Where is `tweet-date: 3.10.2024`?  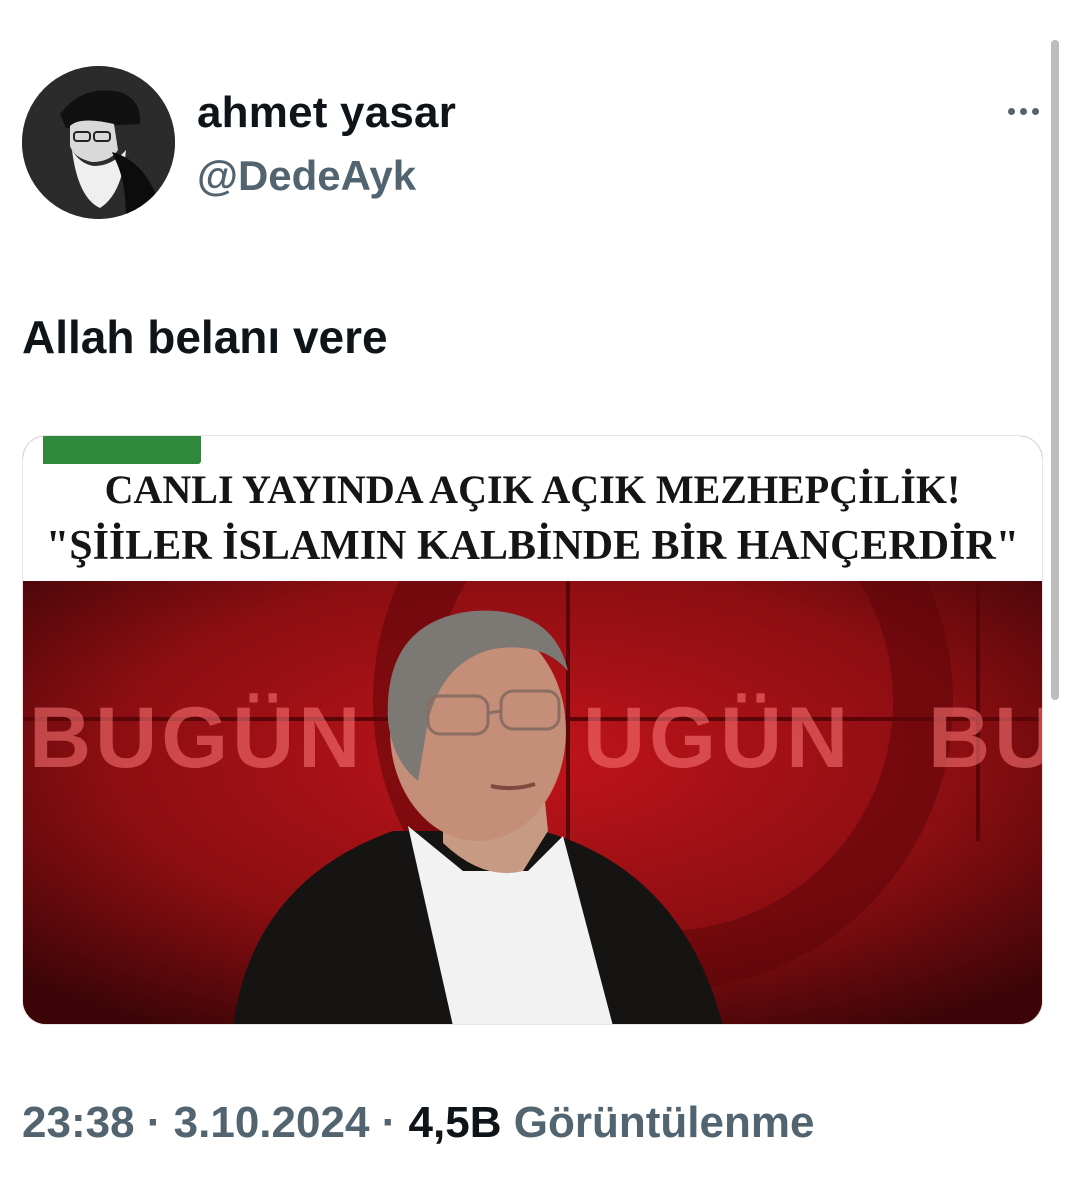 tweet-date: 3.10.2024 is located at coordinates (272, 1122).